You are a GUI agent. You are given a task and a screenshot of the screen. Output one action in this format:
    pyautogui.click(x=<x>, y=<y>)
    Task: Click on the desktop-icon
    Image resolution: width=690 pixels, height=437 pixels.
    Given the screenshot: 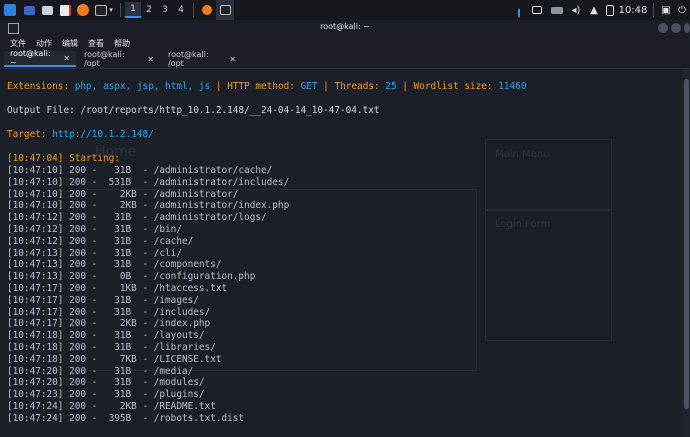 What is the action you would take?
    pyautogui.click(x=29, y=10)
    